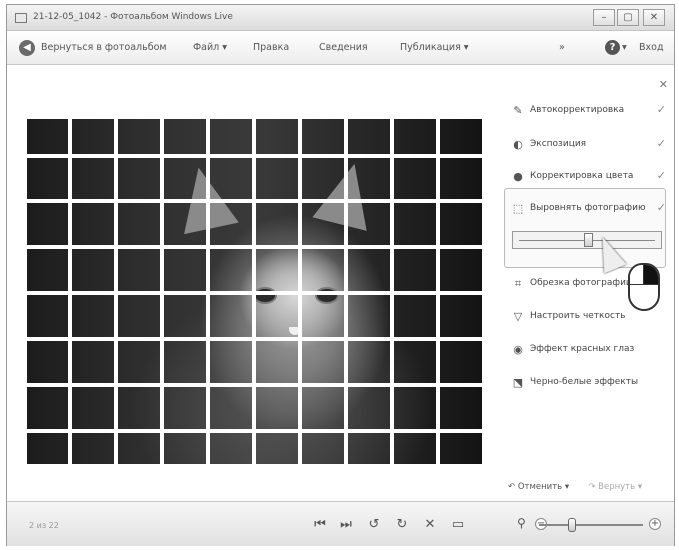  Describe the element at coordinates (518, 283) in the screenshot. I see `crop-icon: ⌗` at that location.